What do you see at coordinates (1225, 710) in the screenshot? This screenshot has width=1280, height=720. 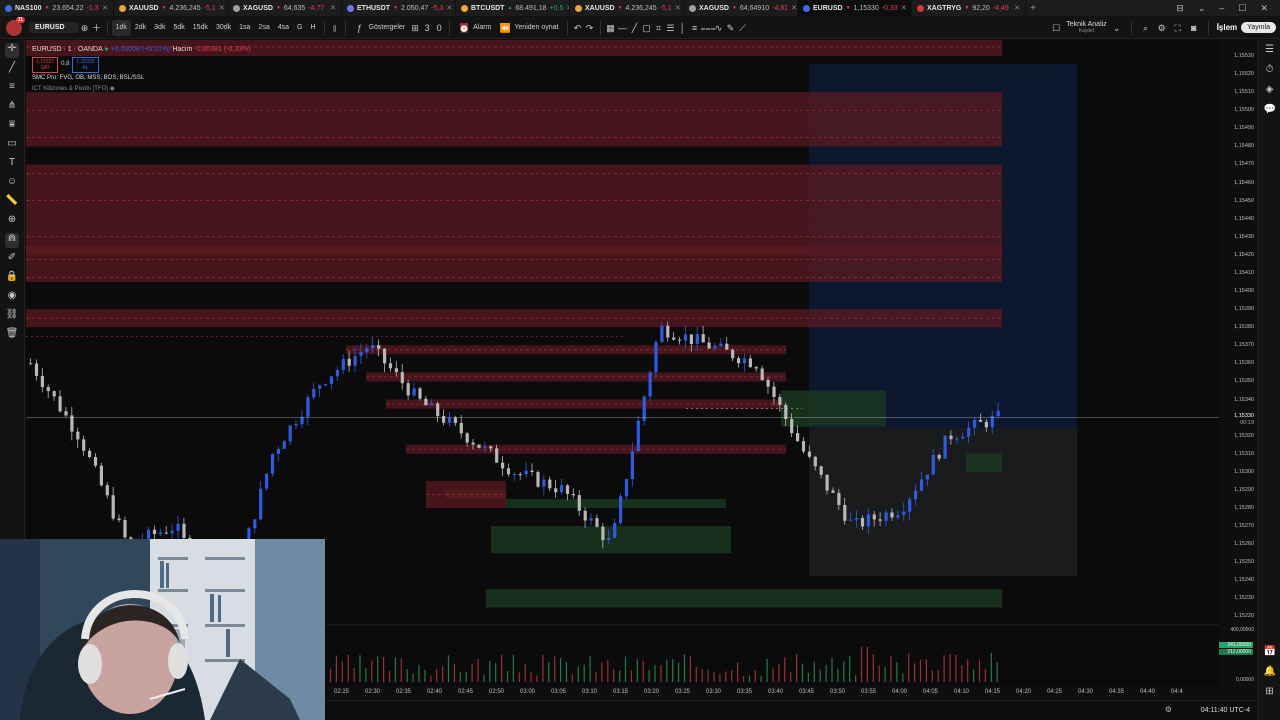 I see `utc-clock: 04:11:40 UTC-4` at bounding box center [1225, 710].